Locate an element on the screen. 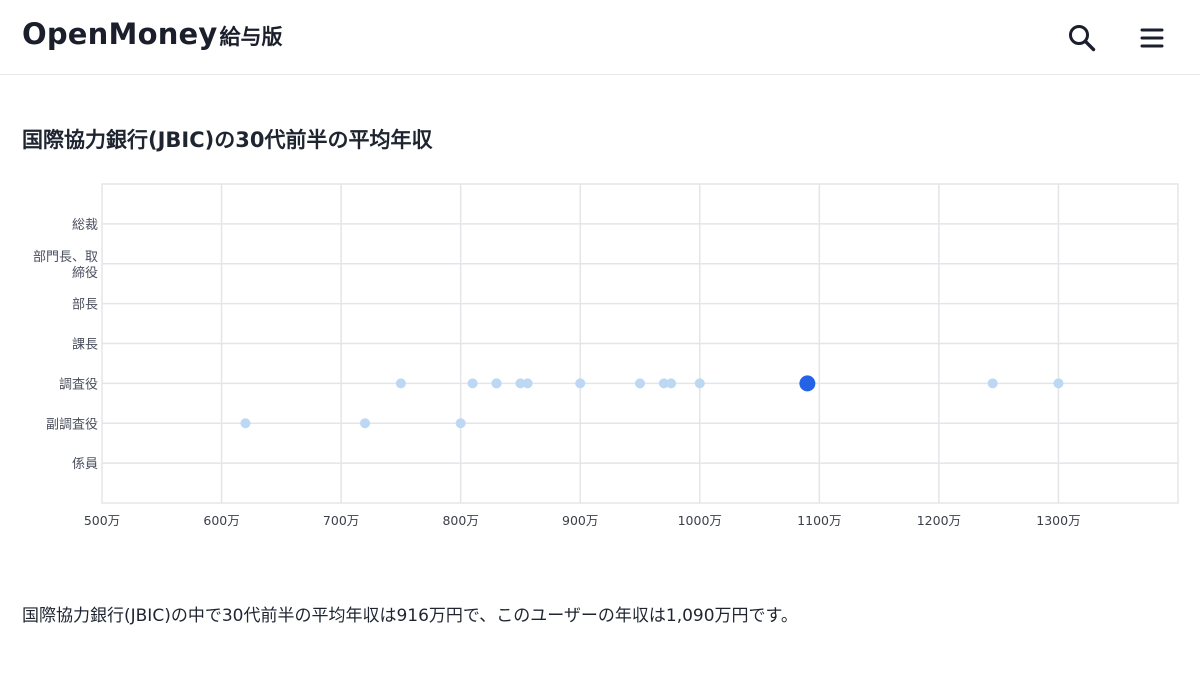 Image resolution: width=1200 pixels, height=675 pixels. y-tick-label: 部門長、取 is located at coordinates (65, 257).